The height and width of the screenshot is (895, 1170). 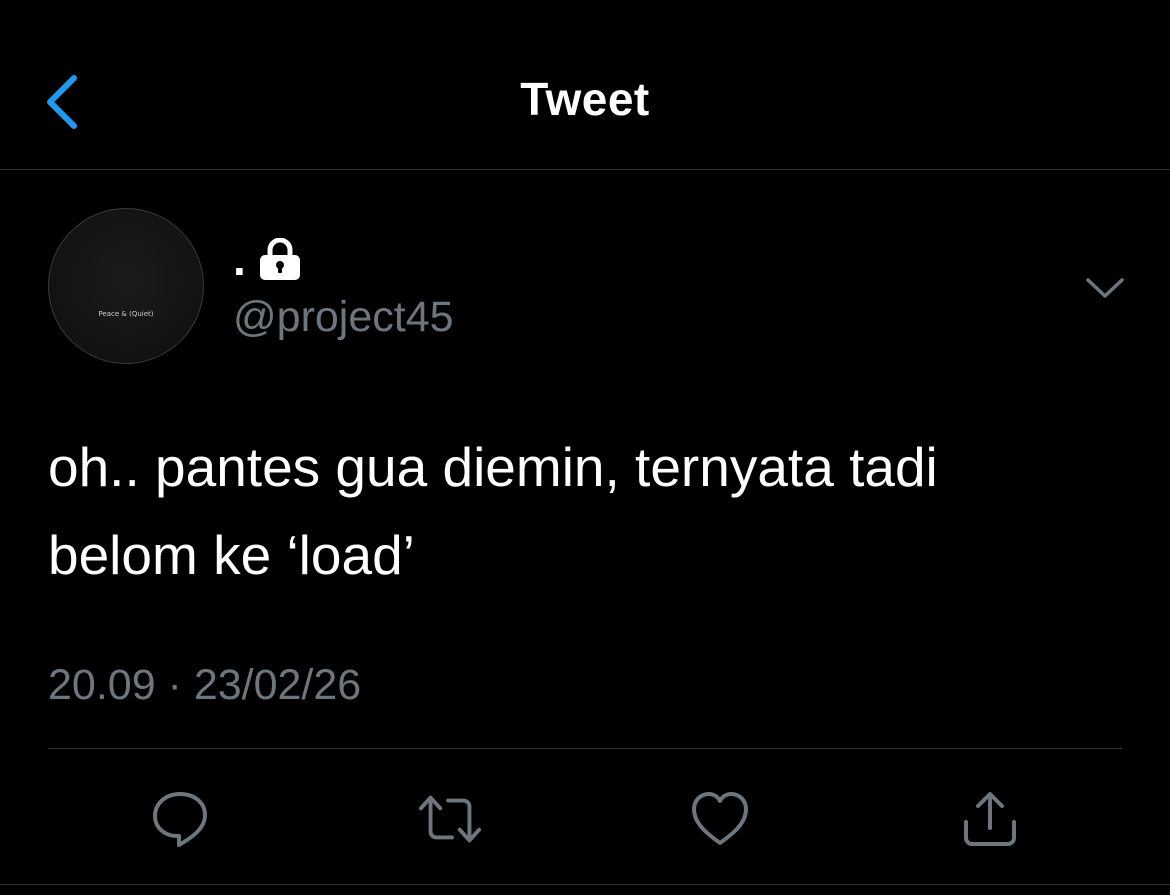 What do you see at coordinates (585, 819) in the screenshot?
I see `action-bar` at bounding box center [585, 819].